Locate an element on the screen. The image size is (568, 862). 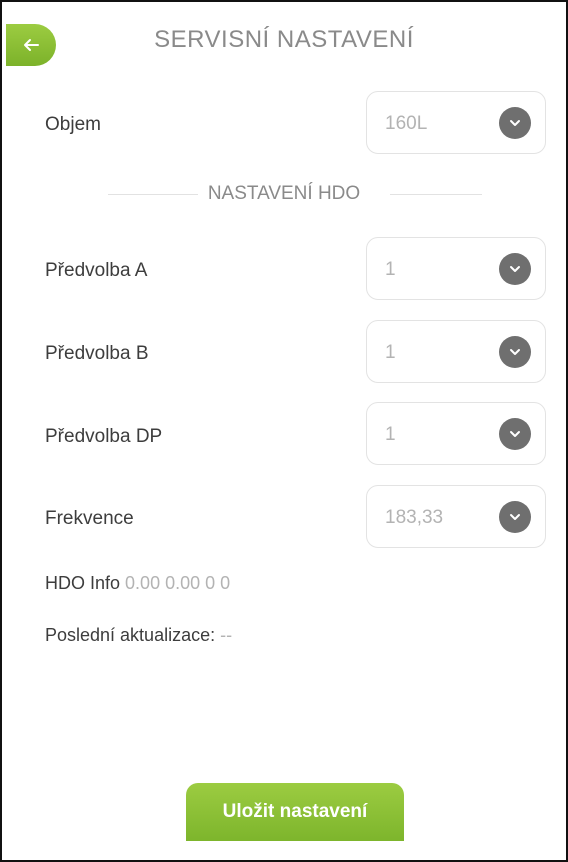
preset-b-label: Předvolba B is located at coordinates (97, 353).